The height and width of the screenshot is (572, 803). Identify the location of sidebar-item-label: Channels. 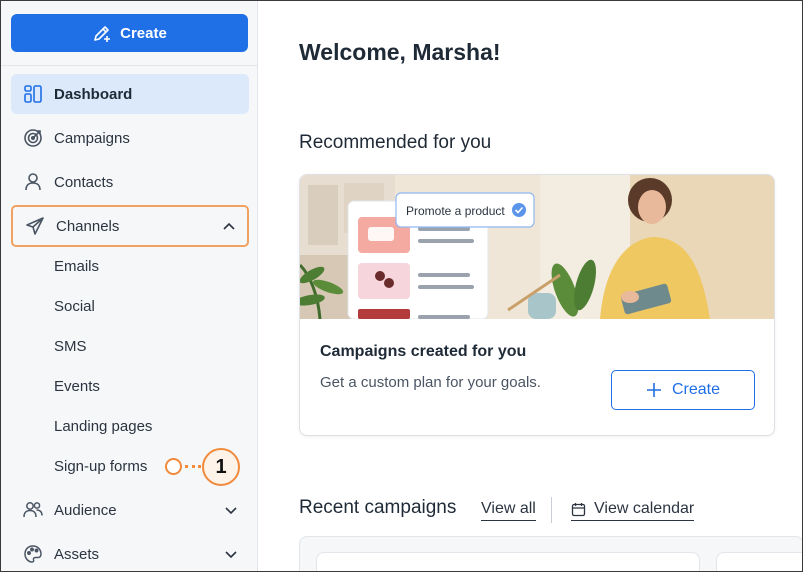
(88, 226).